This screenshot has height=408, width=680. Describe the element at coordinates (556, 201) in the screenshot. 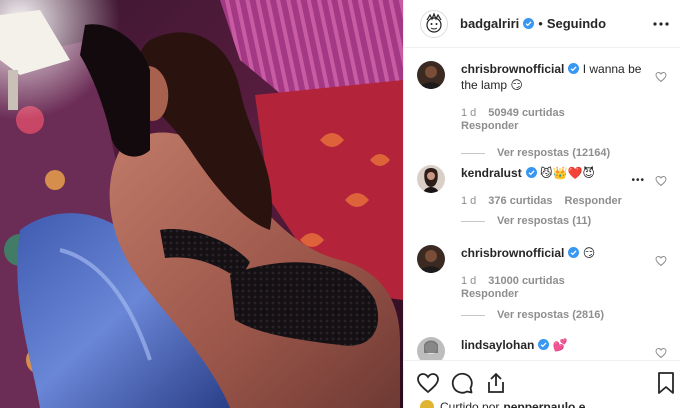

I see `comment-meta: 1 d 376 curtidas Responder` at that location.